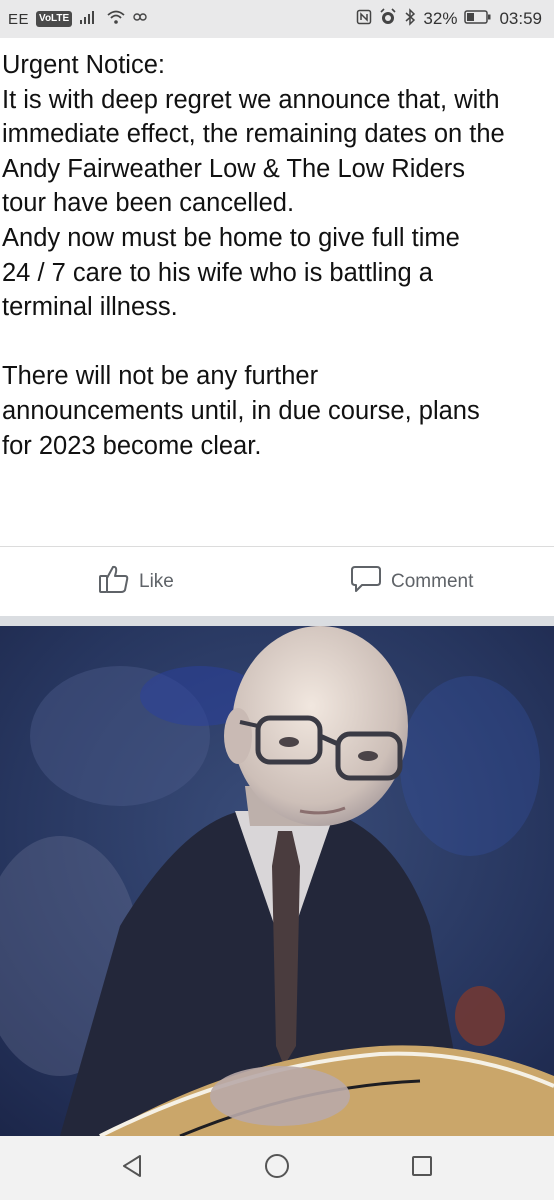  I want to click on data-icon, so click(140, 19).